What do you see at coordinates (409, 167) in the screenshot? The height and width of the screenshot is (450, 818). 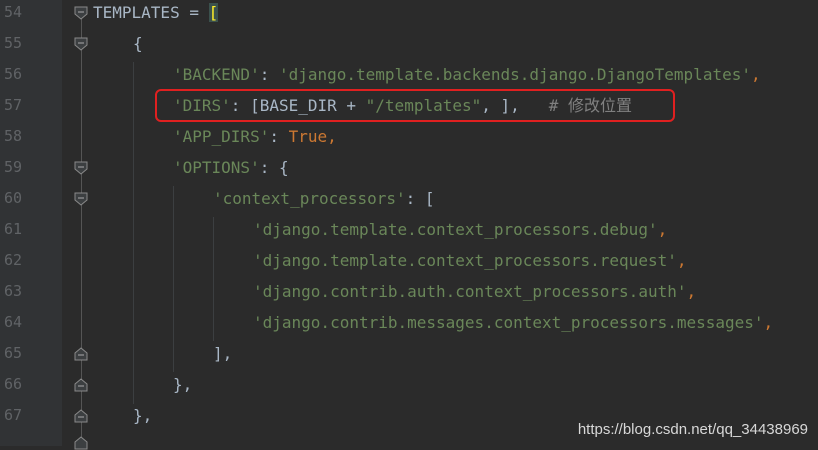 I see `code-line: 59 'OPTIONS': {` at bounding box center [409, 167].